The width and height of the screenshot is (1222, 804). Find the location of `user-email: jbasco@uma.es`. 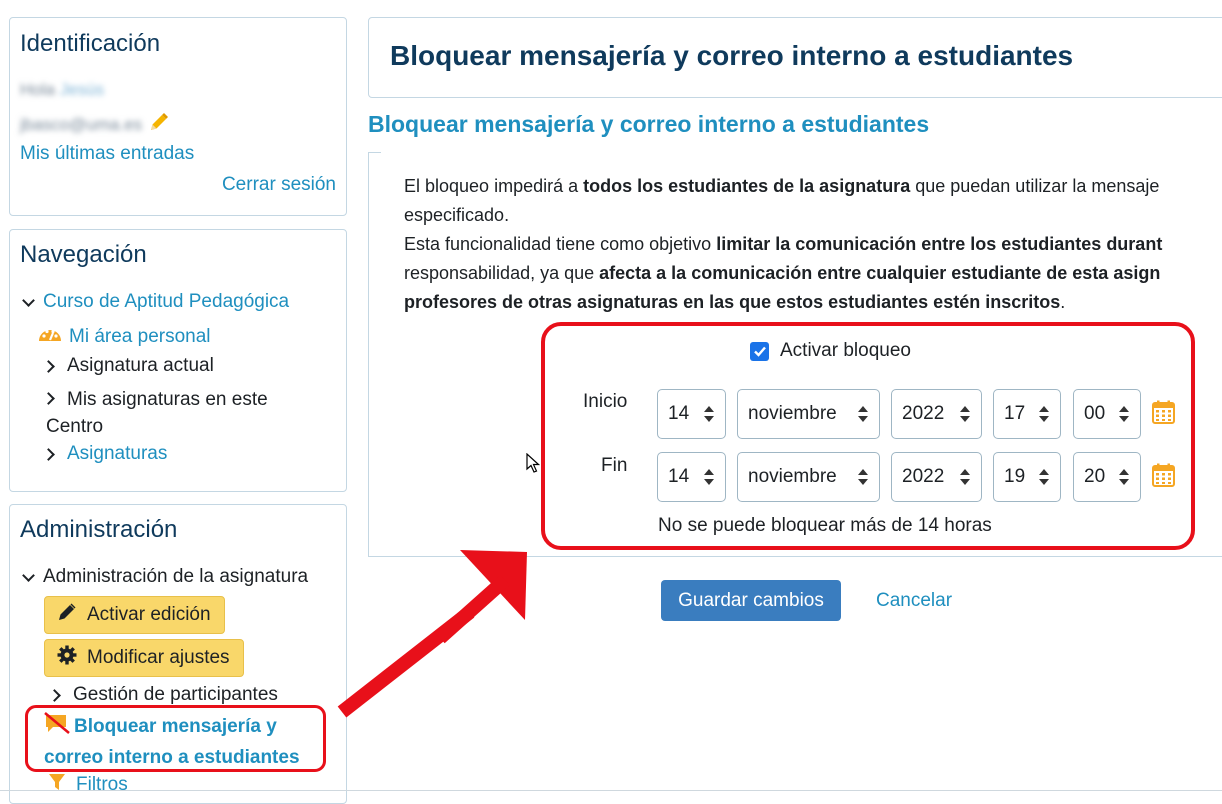

user-email: jbasco@uma.es is located at coordinates (81, 124).